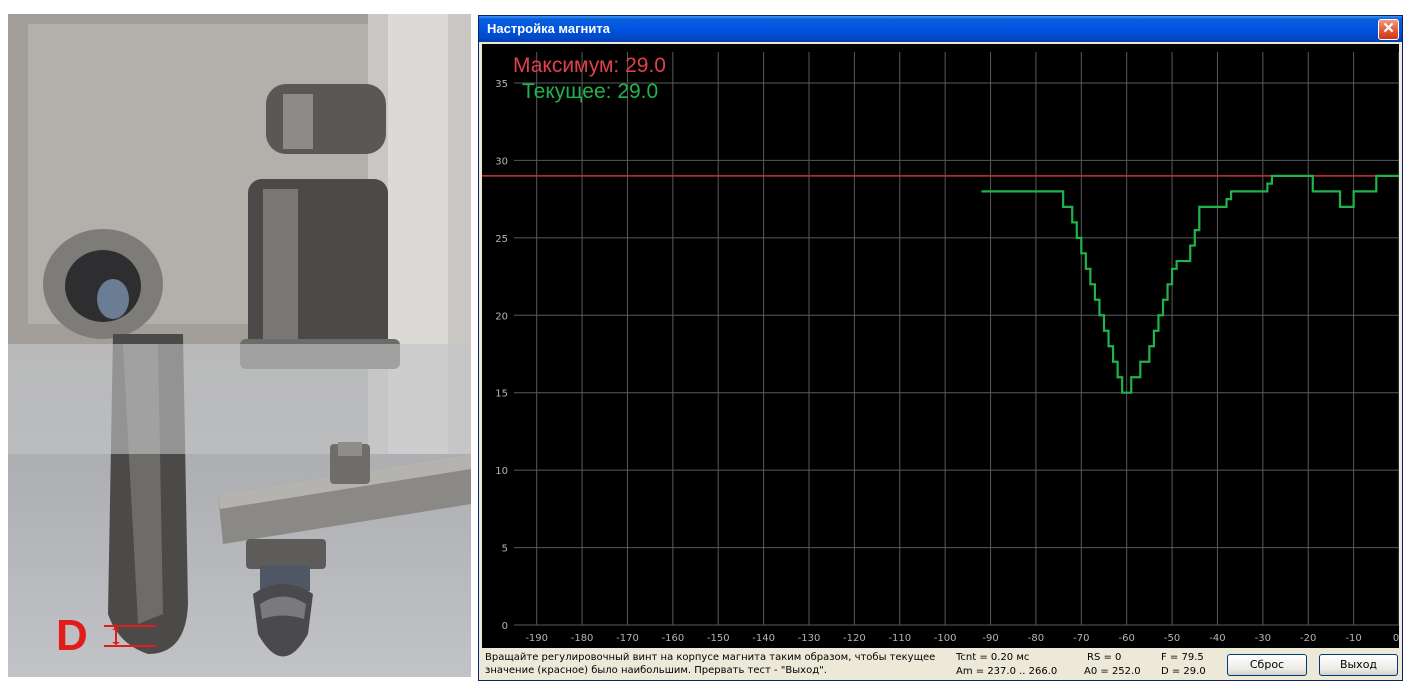 This screenshot has width=1405, height=682. I want to click on current-signal-line, so click(1190, 284).